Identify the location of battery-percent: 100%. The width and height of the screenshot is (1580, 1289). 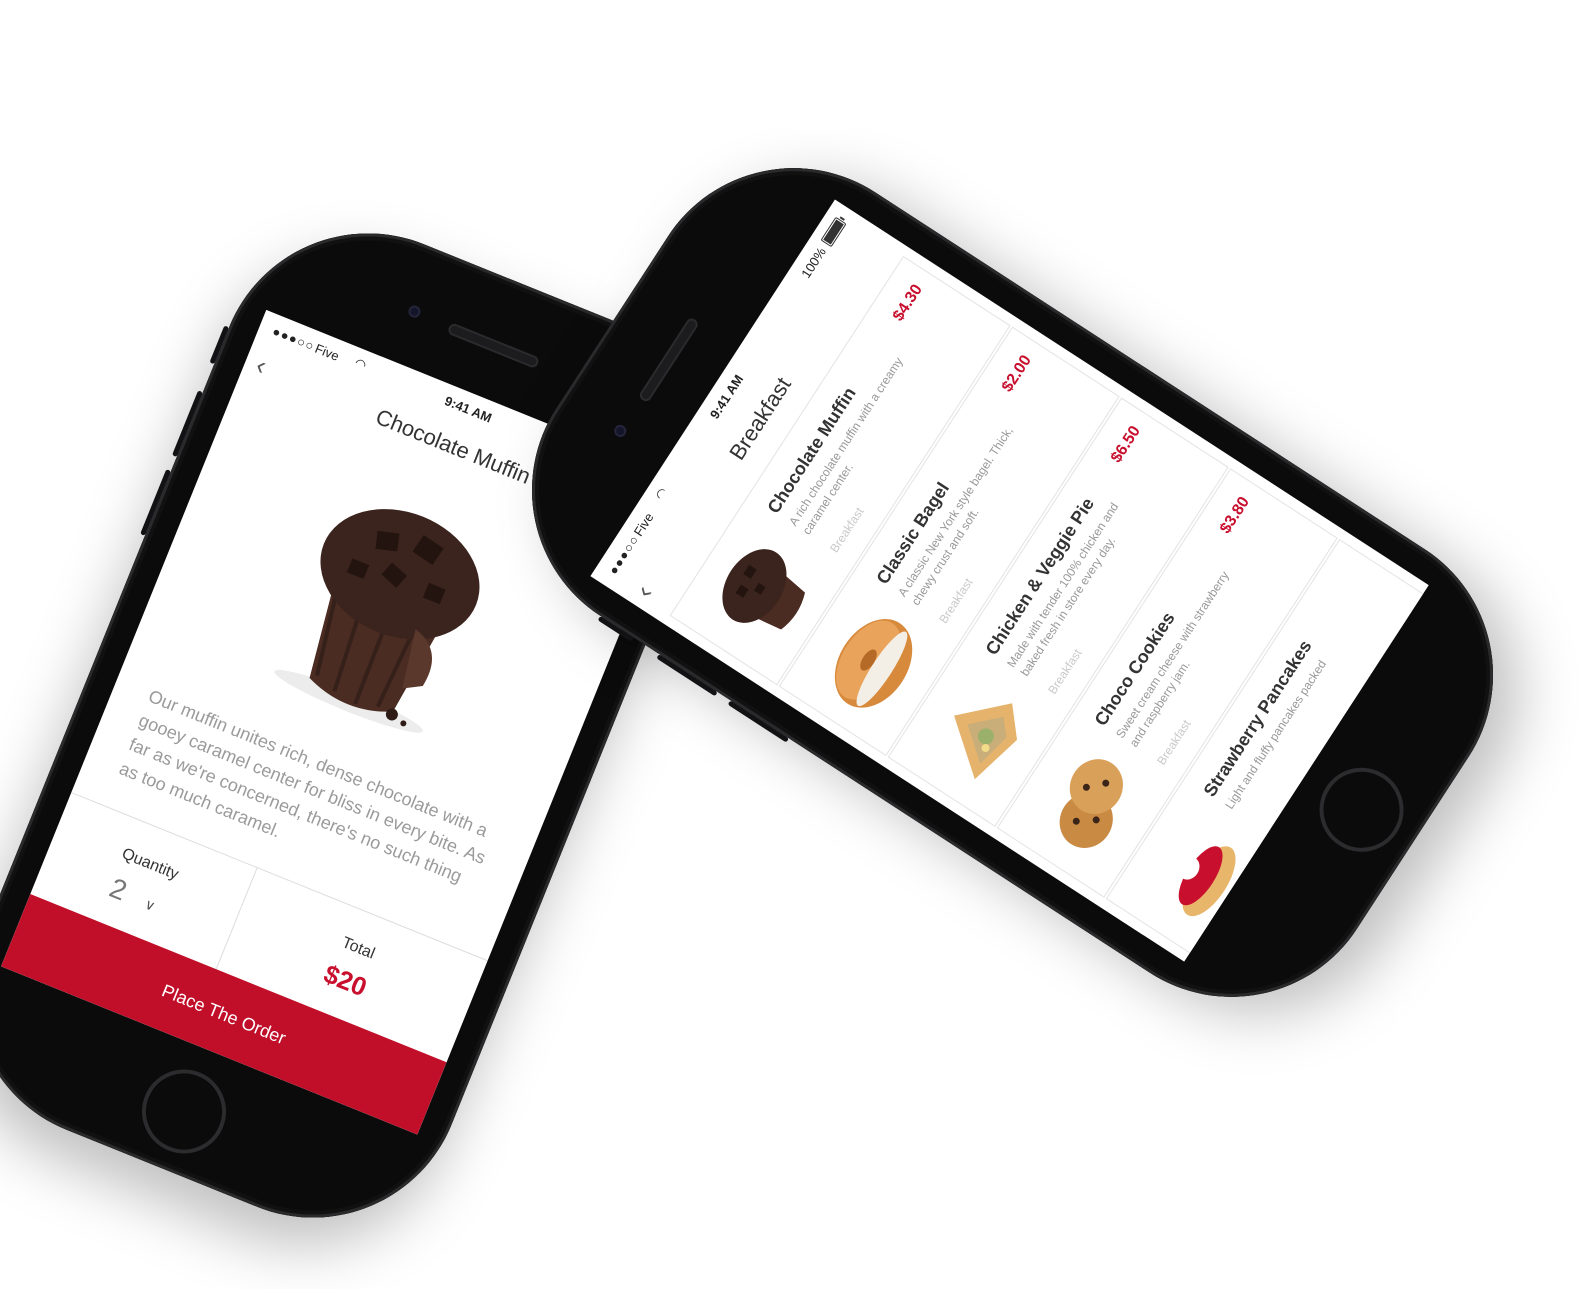
(813, 262).